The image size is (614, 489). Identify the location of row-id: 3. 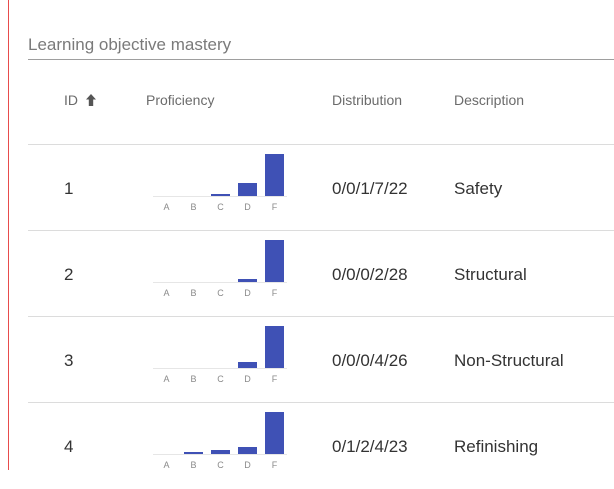
(69, 360).